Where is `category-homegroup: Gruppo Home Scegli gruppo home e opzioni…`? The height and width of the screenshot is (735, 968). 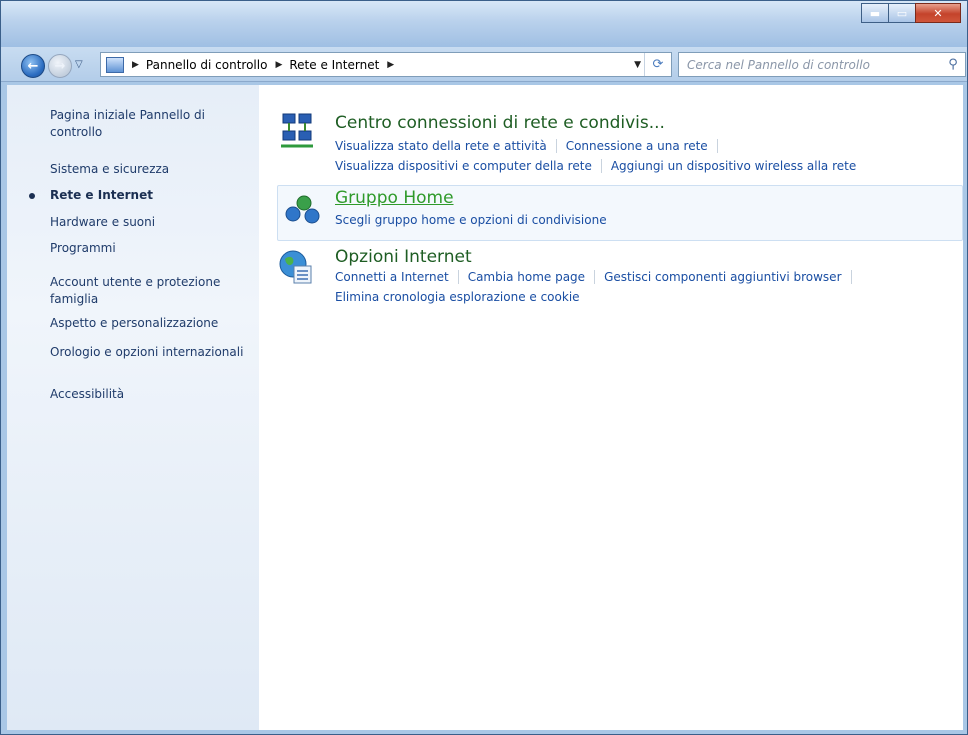
category-homegroup: Gruppo Home Scegli gruppo home e opzioni… is located at coordinates (620, 213).